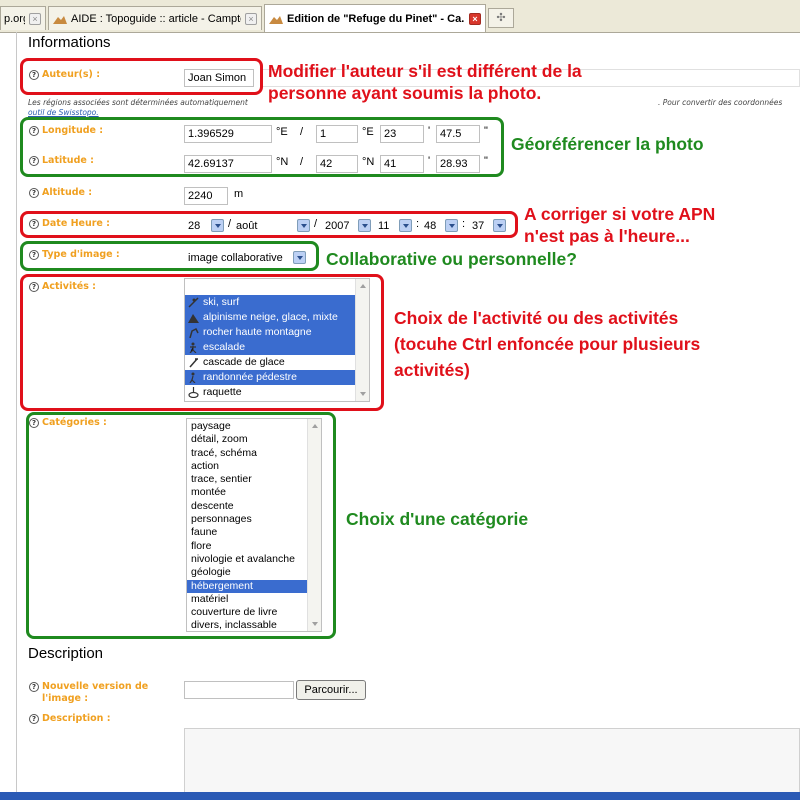 The image size is (800, 800). I want to click on new-tab-button: ✣, so click(501, 18).